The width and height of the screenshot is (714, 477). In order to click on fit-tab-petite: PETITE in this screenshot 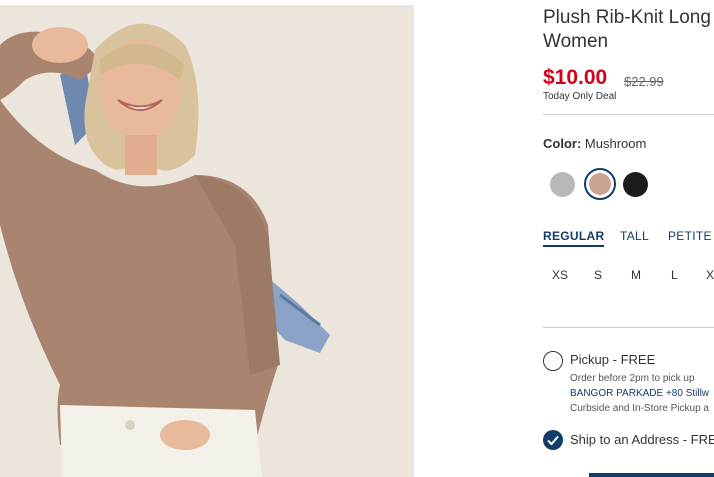, I will do `click(690, 236)`.